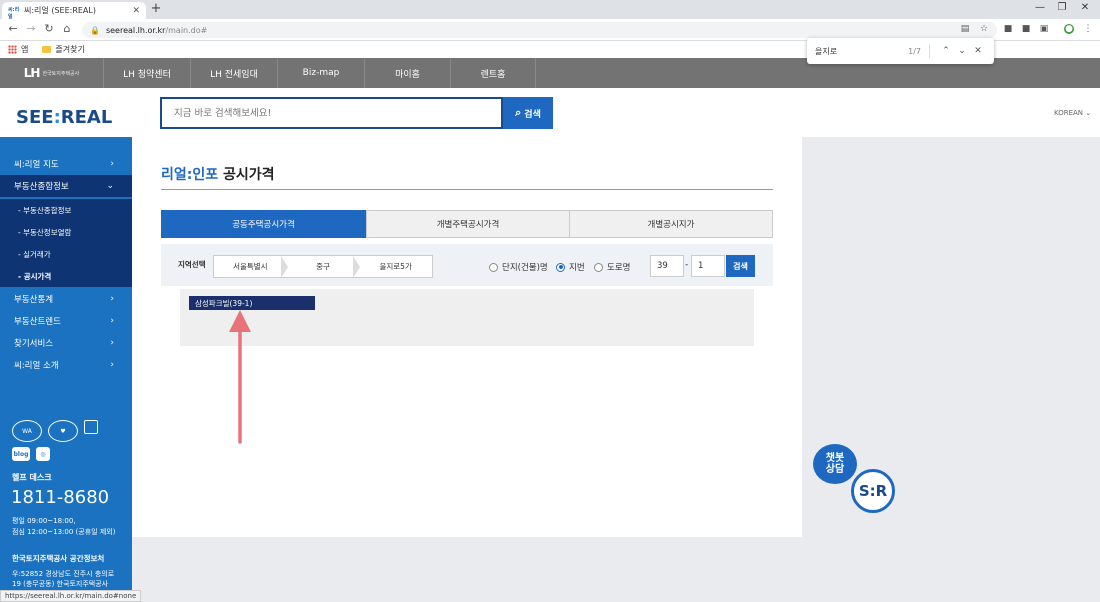 The width and height of the screenshot is (1100, 602). What do you see at coordinates (619, 268) in the screenshot?
I see `radio-label: 도로명` at bounding box center [619, 268].